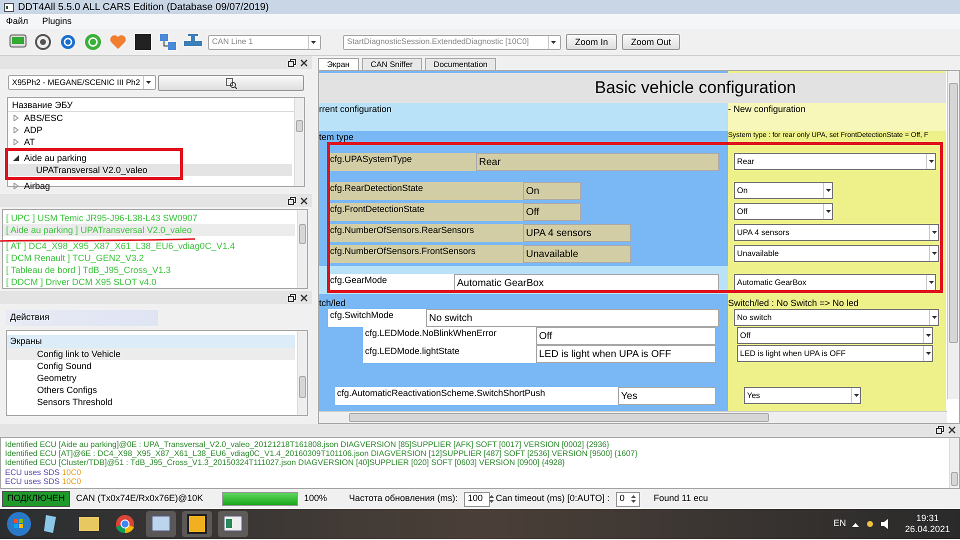 The image size is (960, 540). Describe the element at coordinates (667, 396) in the screenshot. I see `field-value: Yes` at that location.